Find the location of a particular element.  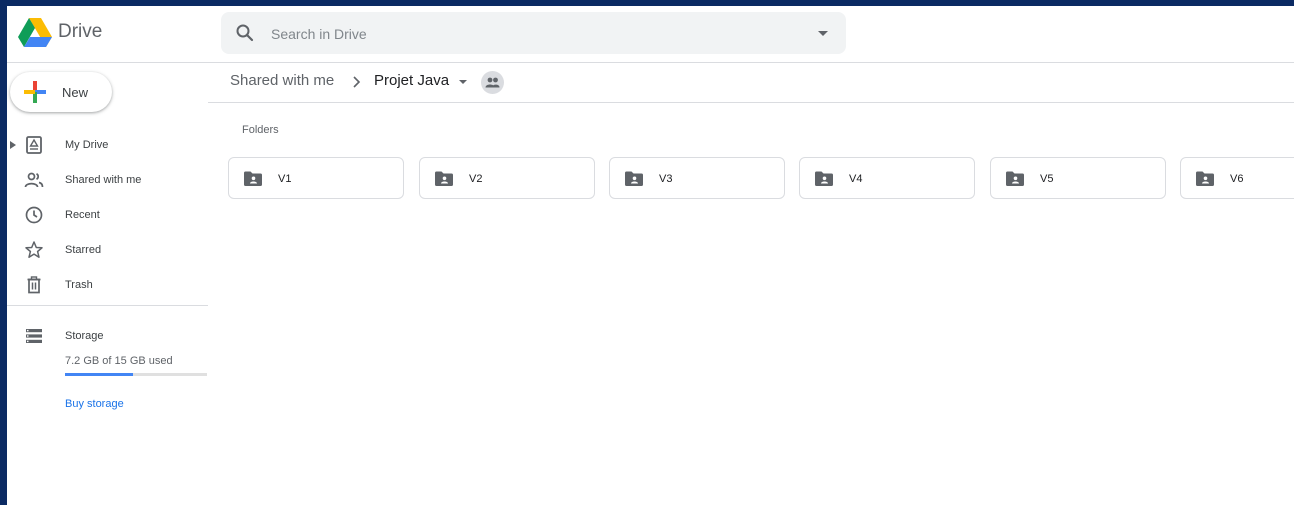

storage-usage-text: 7.2 GB of 15 GB used is located at coordinates (119, 361).